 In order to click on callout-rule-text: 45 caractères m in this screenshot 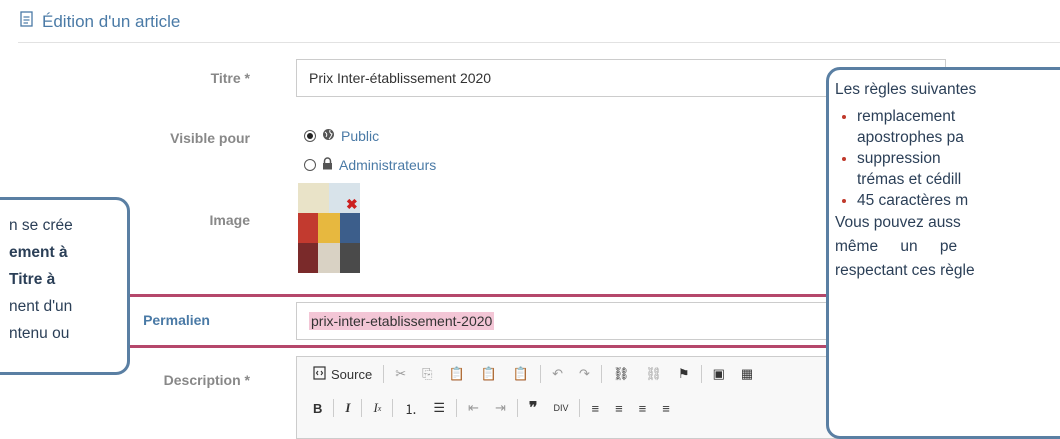, I will do `click(913, 200)`.